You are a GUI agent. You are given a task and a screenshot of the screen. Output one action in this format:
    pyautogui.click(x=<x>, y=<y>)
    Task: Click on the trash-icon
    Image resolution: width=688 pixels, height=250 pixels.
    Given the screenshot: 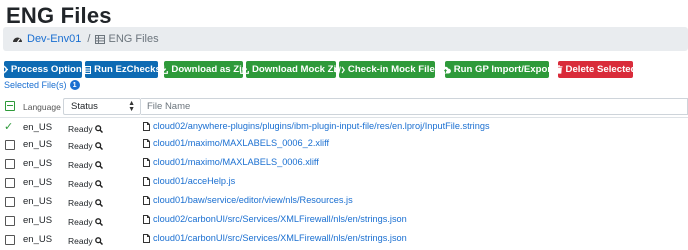 What is the action you would take?
    pyautogui.click(x=559, y=69)
    